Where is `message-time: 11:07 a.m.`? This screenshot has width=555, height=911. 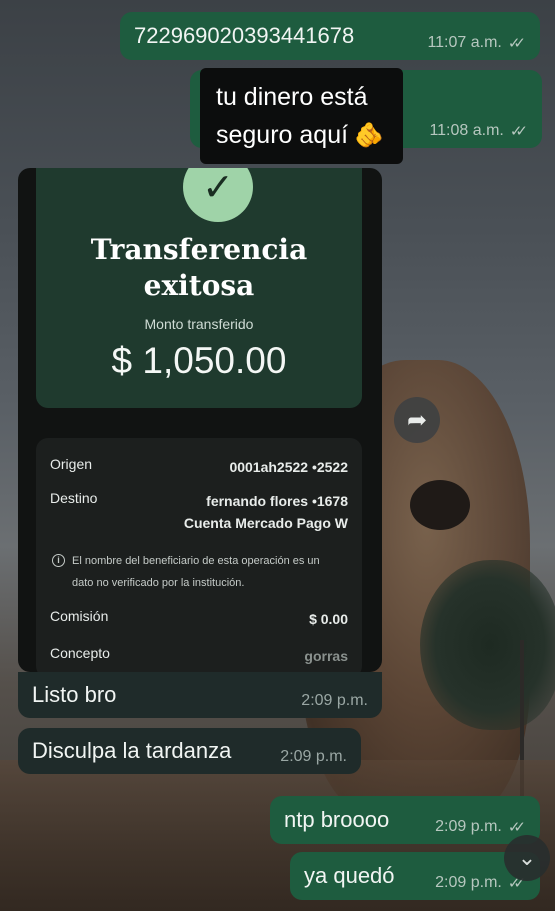
message-time: 11:07 a.m. is located at coordinates (464, 42).